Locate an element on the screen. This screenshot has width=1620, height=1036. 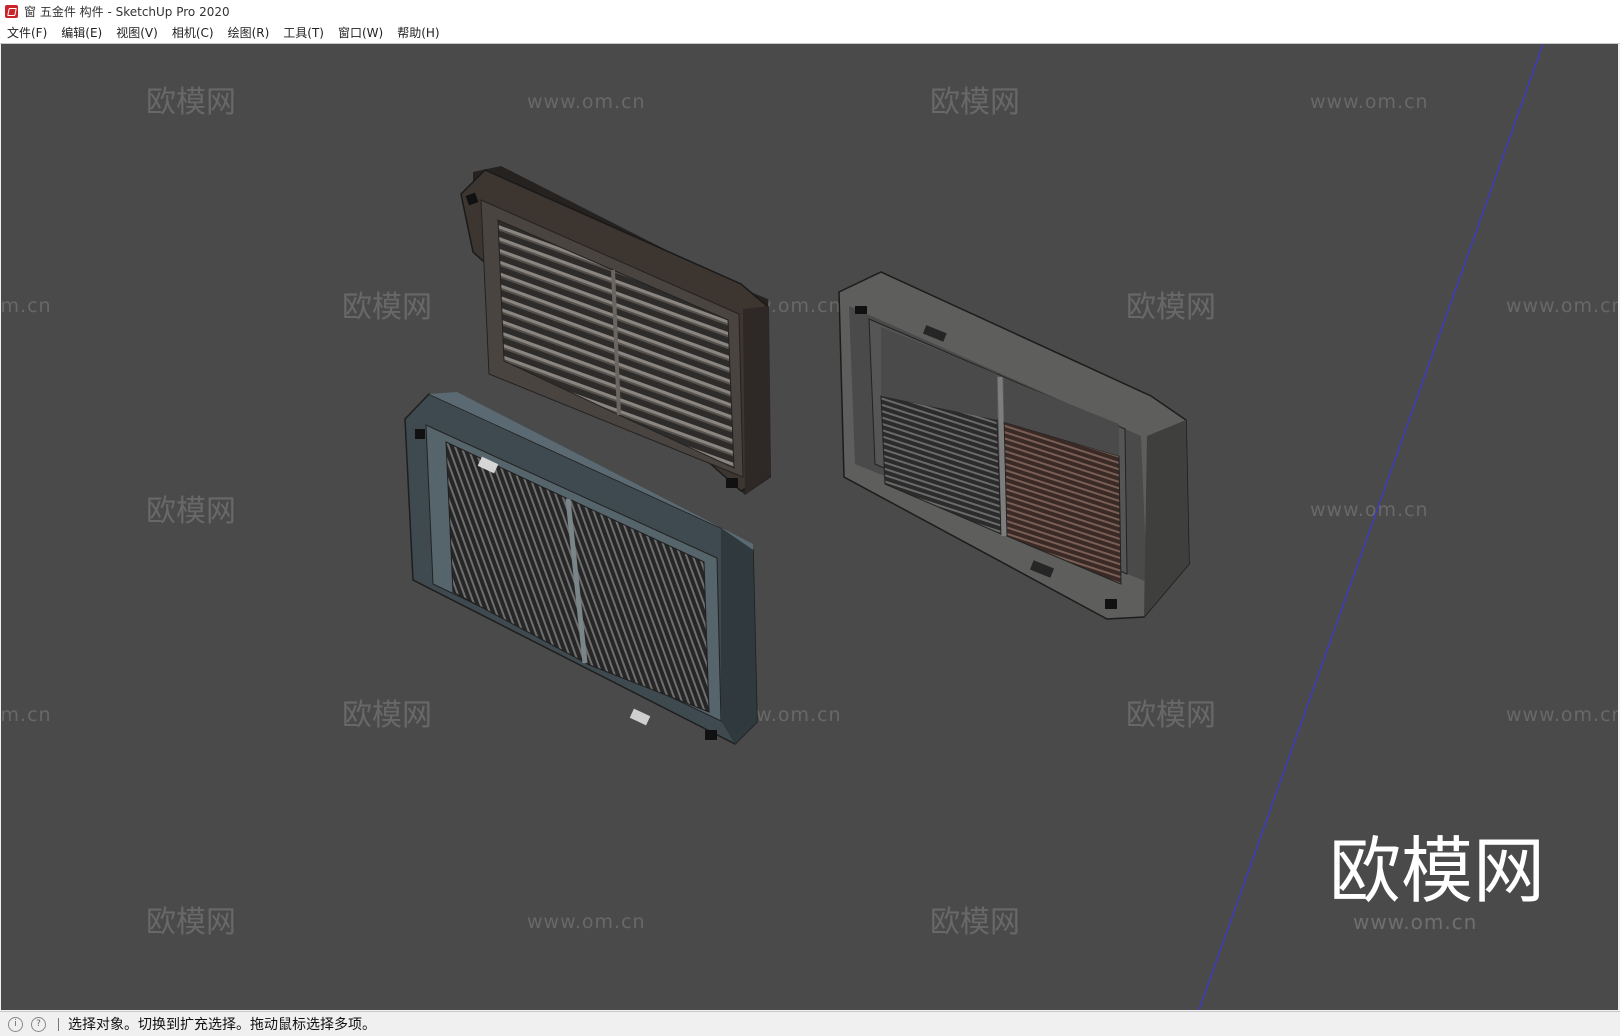
title-bar: 窗 五金件 构件 - SketchUp Pro 2020 is located at coordinates (810, 11).